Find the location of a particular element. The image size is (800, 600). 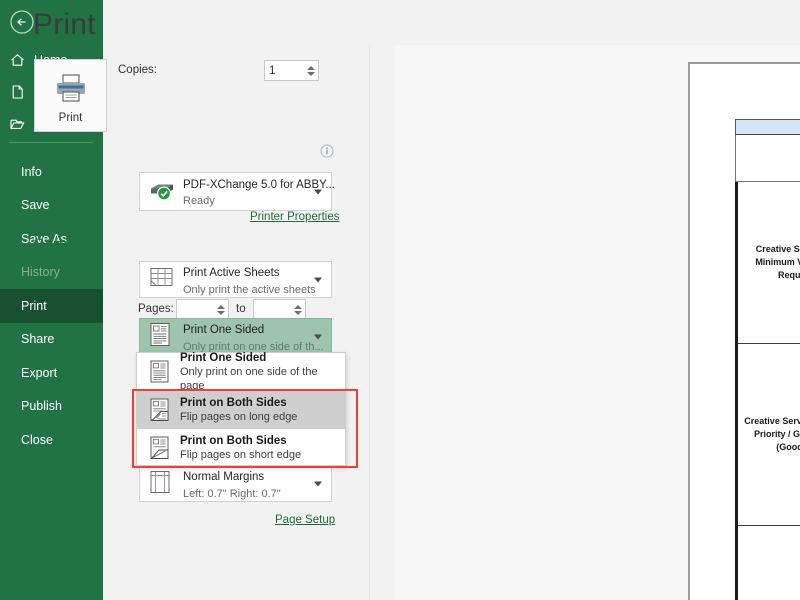

sidebar-item-share: Share is located at coordinates (51, 340).